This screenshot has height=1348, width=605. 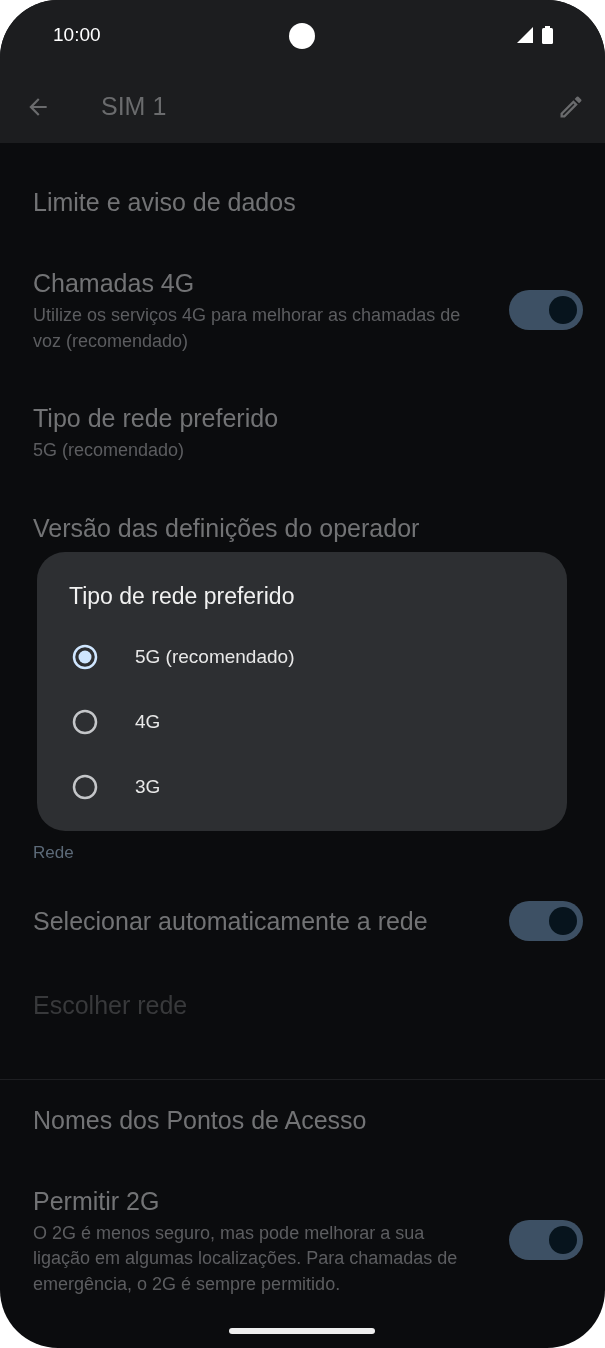 What do you see at coordinates (547, 35) in the screenshot?
I see `battery-icon` at bounding box center [547, 35].